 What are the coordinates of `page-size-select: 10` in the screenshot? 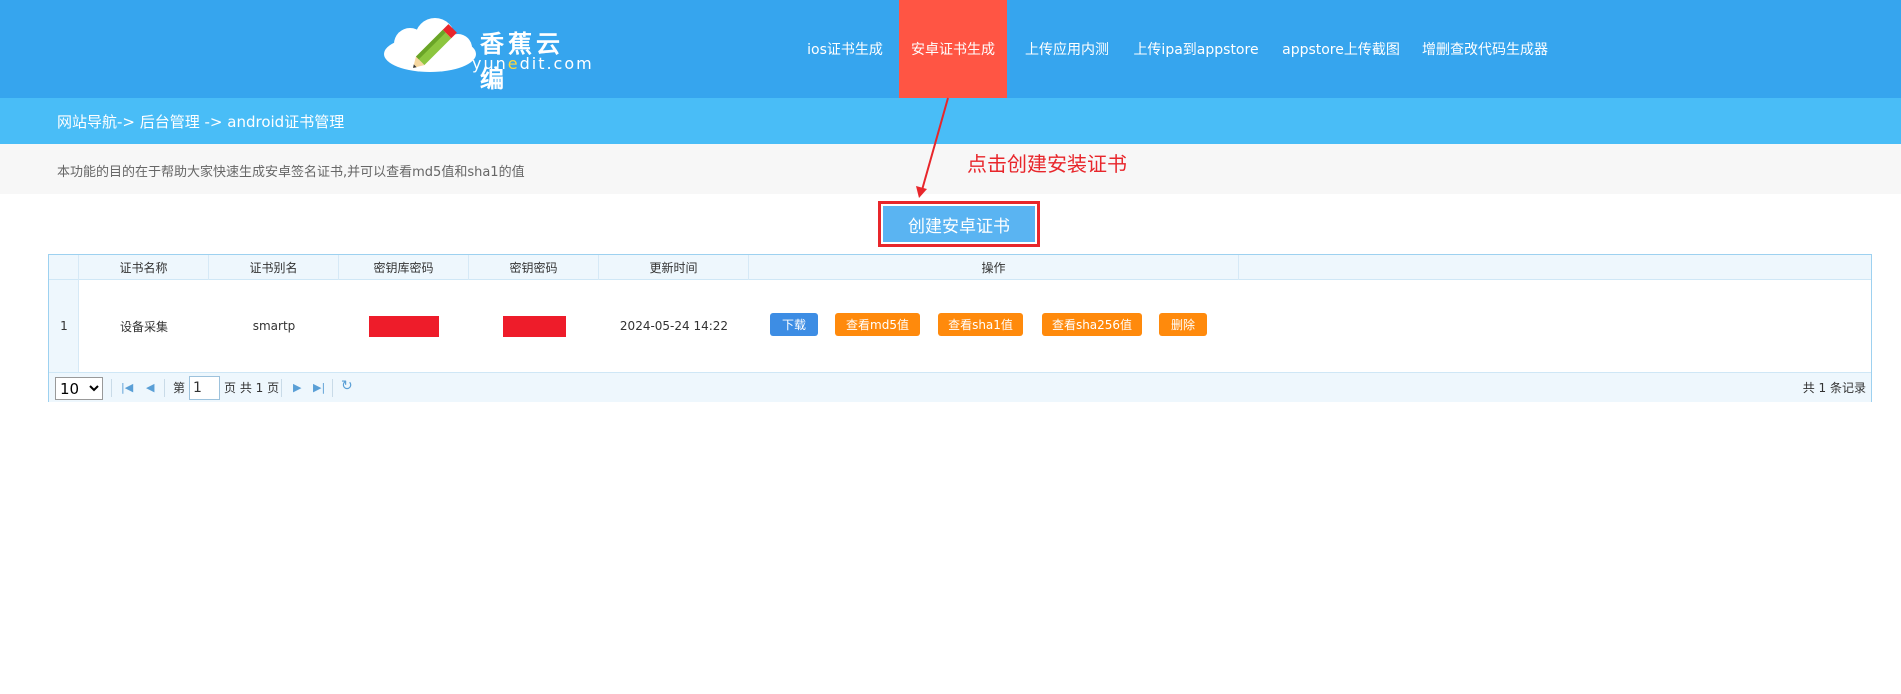 It's located at (79, 388).